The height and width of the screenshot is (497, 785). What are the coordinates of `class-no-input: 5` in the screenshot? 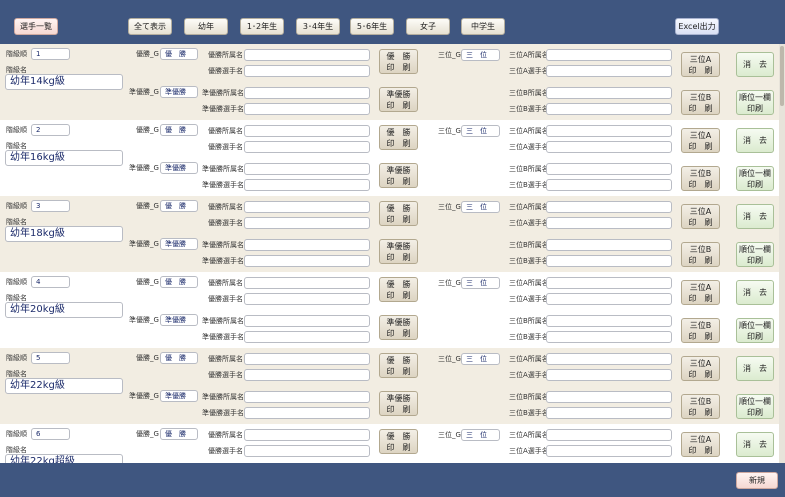 It's located at (50, 358).